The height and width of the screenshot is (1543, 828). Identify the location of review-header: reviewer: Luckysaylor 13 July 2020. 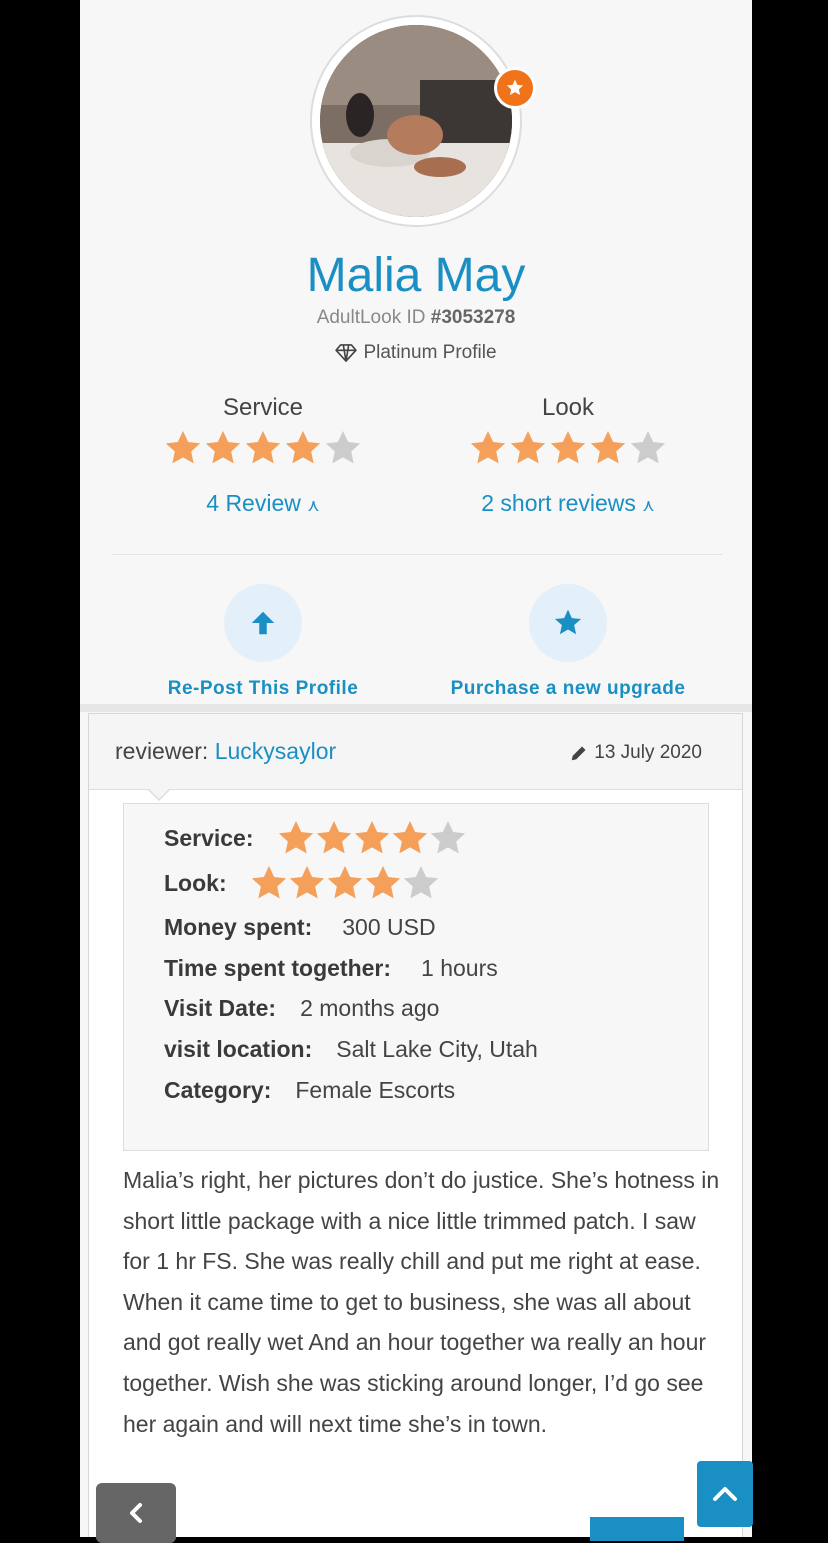
(415, 752).